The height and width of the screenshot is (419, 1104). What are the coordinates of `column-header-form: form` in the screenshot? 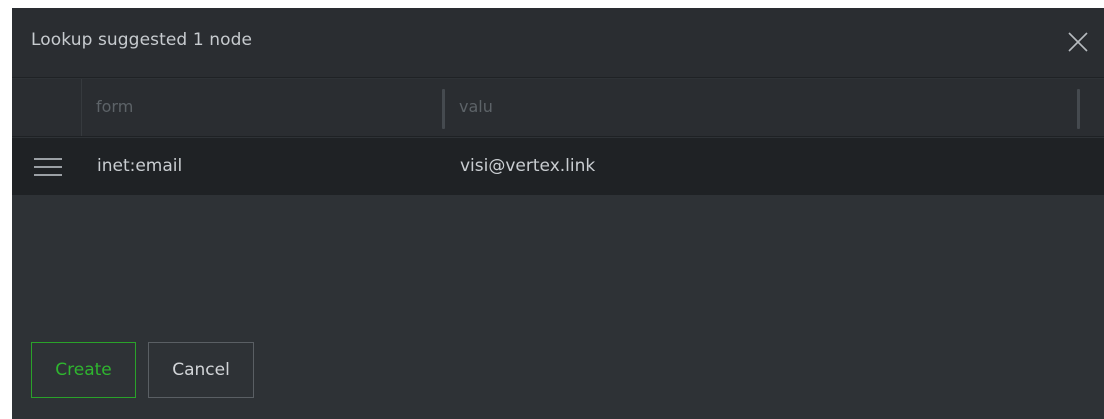 It's located at (263, 107).